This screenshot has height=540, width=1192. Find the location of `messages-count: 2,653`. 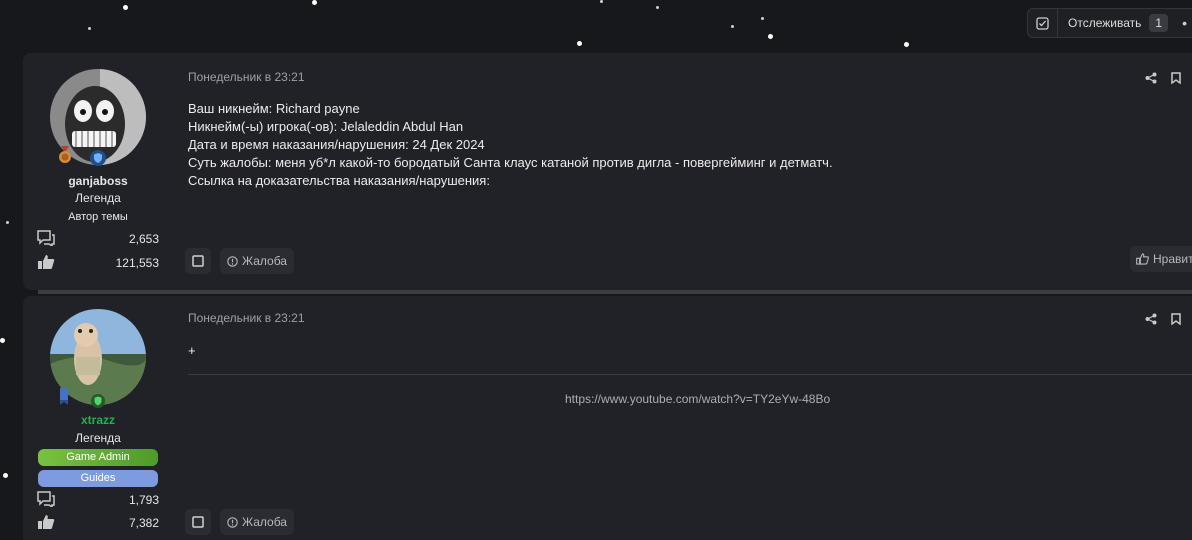

messages-count: 2,653 is located at coordinates (143, 239).